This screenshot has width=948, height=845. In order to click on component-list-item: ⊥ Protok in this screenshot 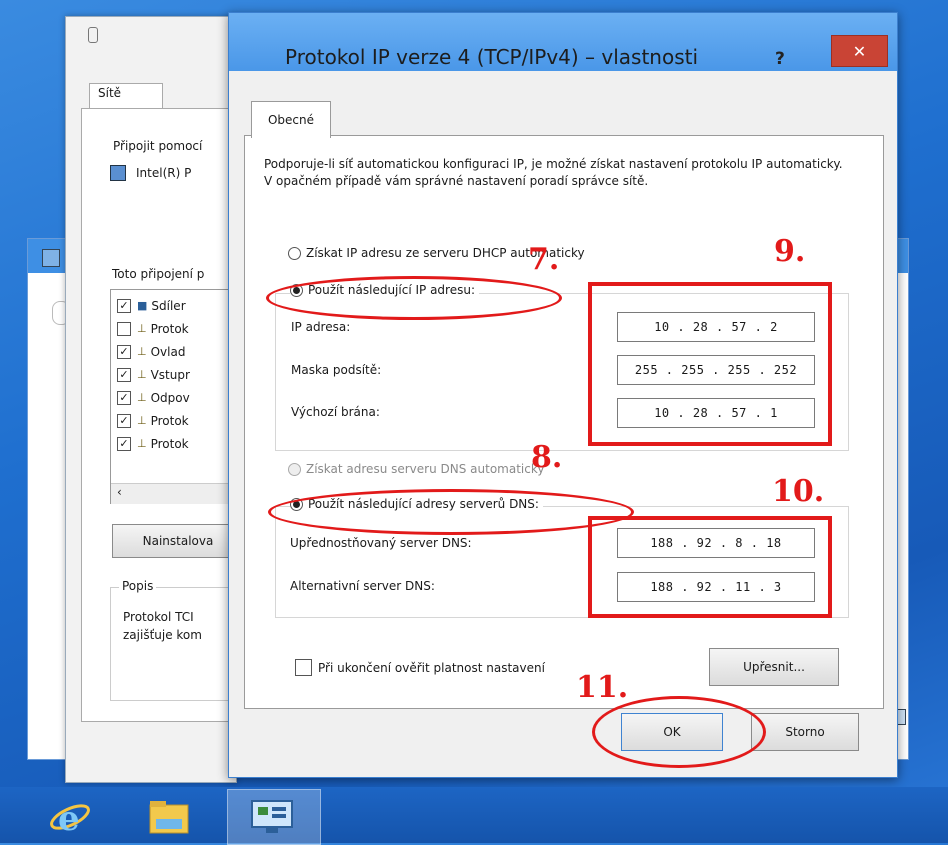, I will do `click(180, 328)`.